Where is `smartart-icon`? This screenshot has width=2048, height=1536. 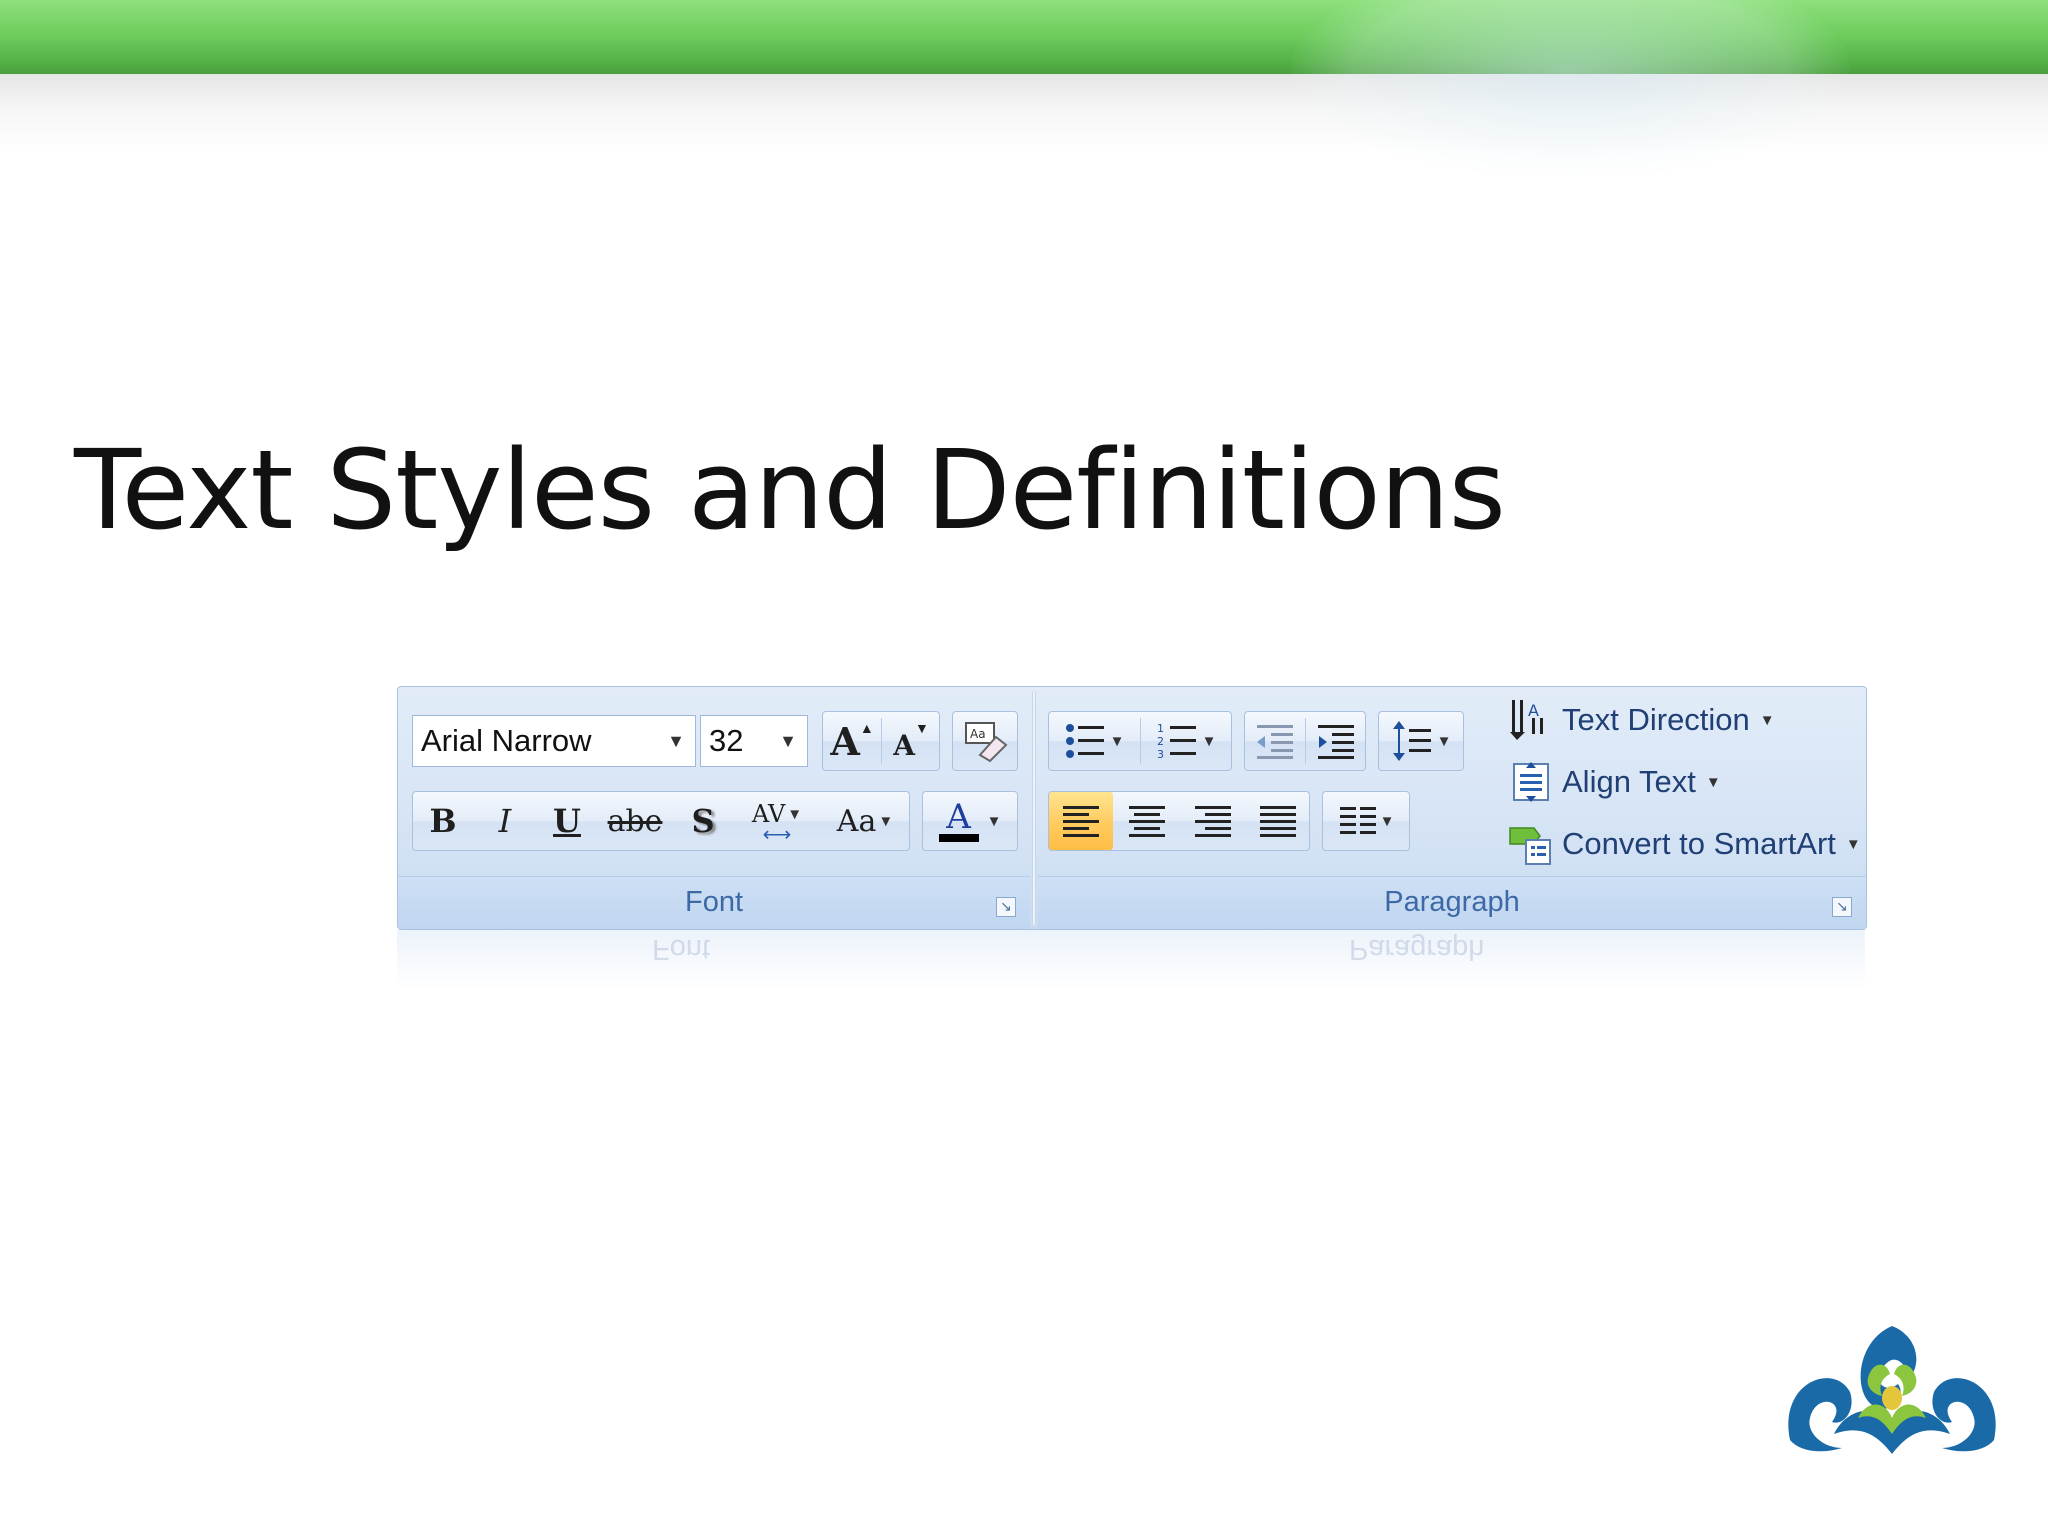
smartart-icon is located at coordinates (1530, 844).